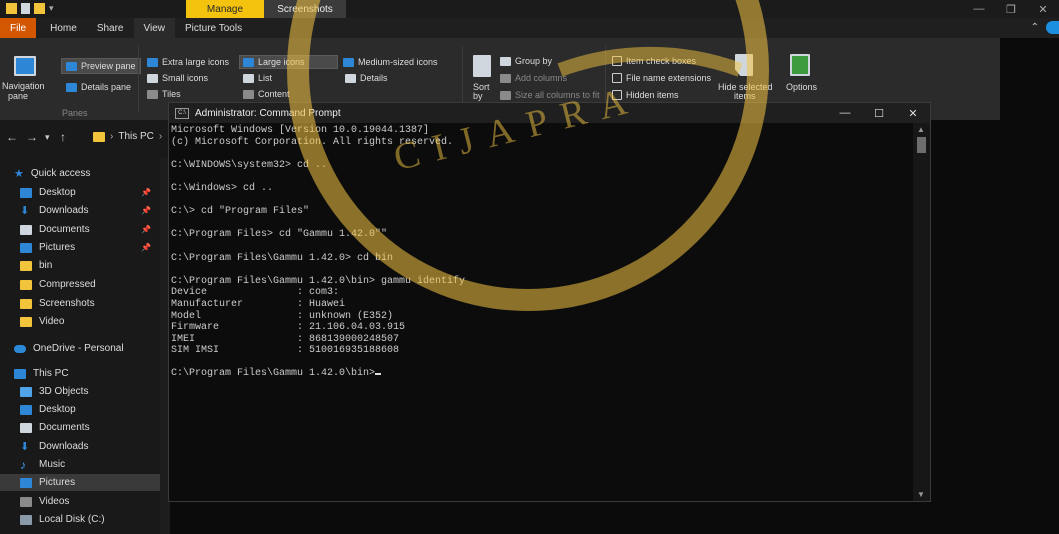 The width and height of the screenshot is (1059, 534). I want to click on tab-home: Home, so click(63, 28).